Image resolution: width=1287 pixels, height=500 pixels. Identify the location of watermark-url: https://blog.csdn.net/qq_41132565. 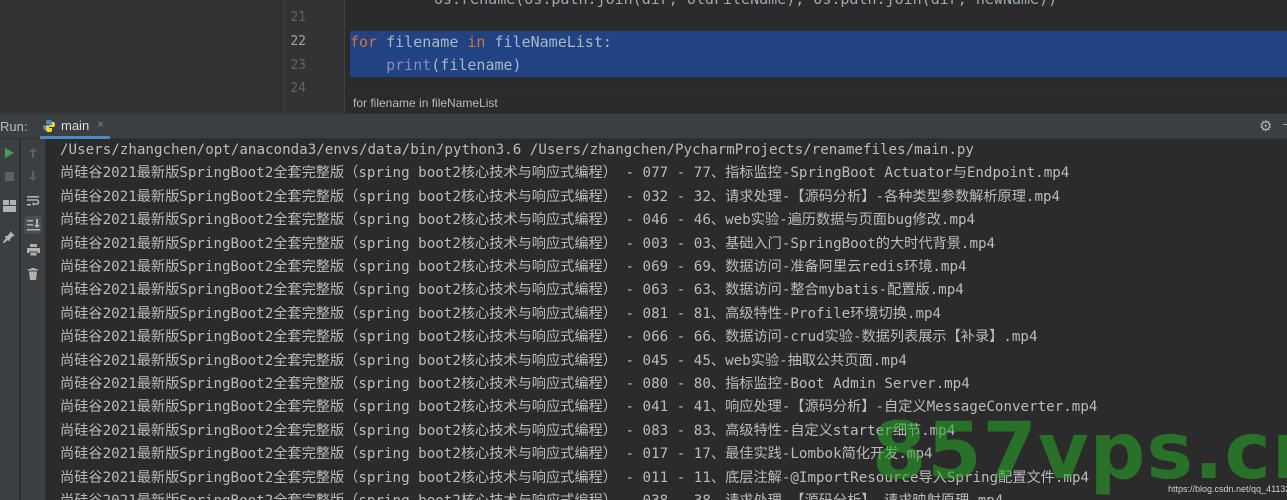
(1227, 489).